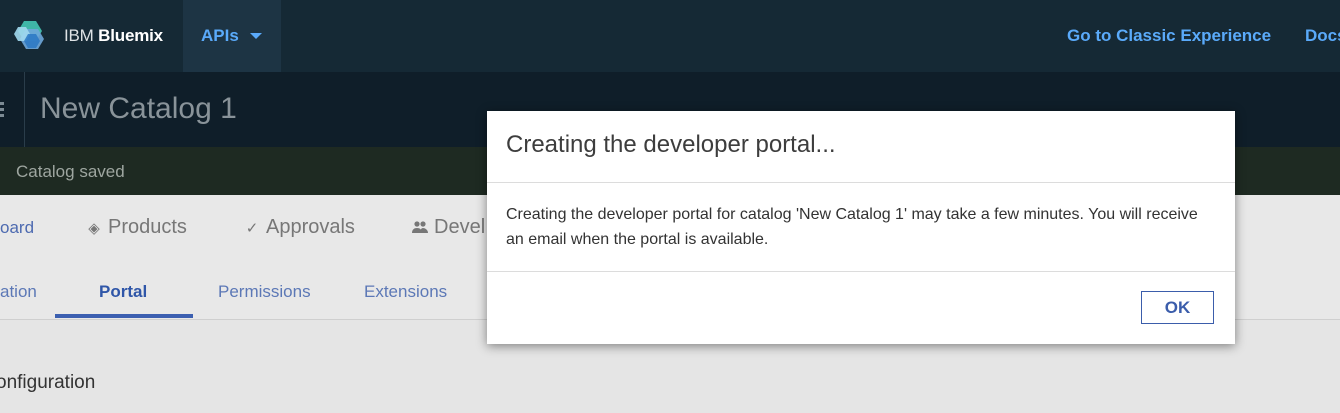 This screenshot has width=1340, height=413. What do you see at coordinates (17, 228) in the screenshot?
I see `tab-dashboard: oard` at bounding box center [17, 228].